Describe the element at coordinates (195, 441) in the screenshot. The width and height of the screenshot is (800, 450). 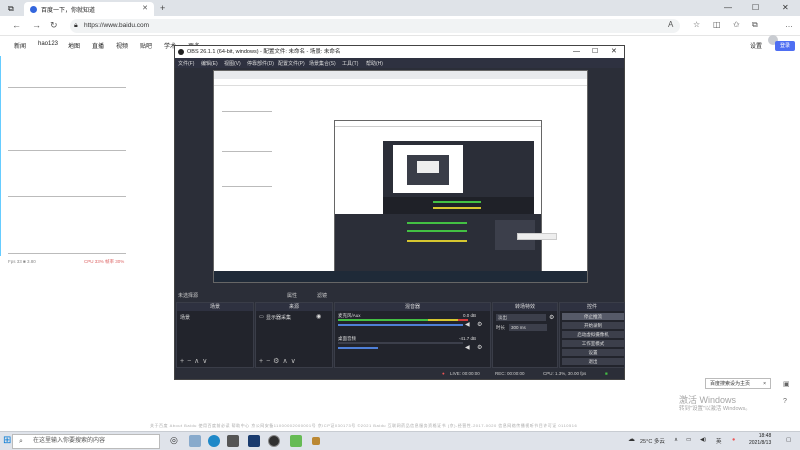
I see `file-explorer-icon` at that location.